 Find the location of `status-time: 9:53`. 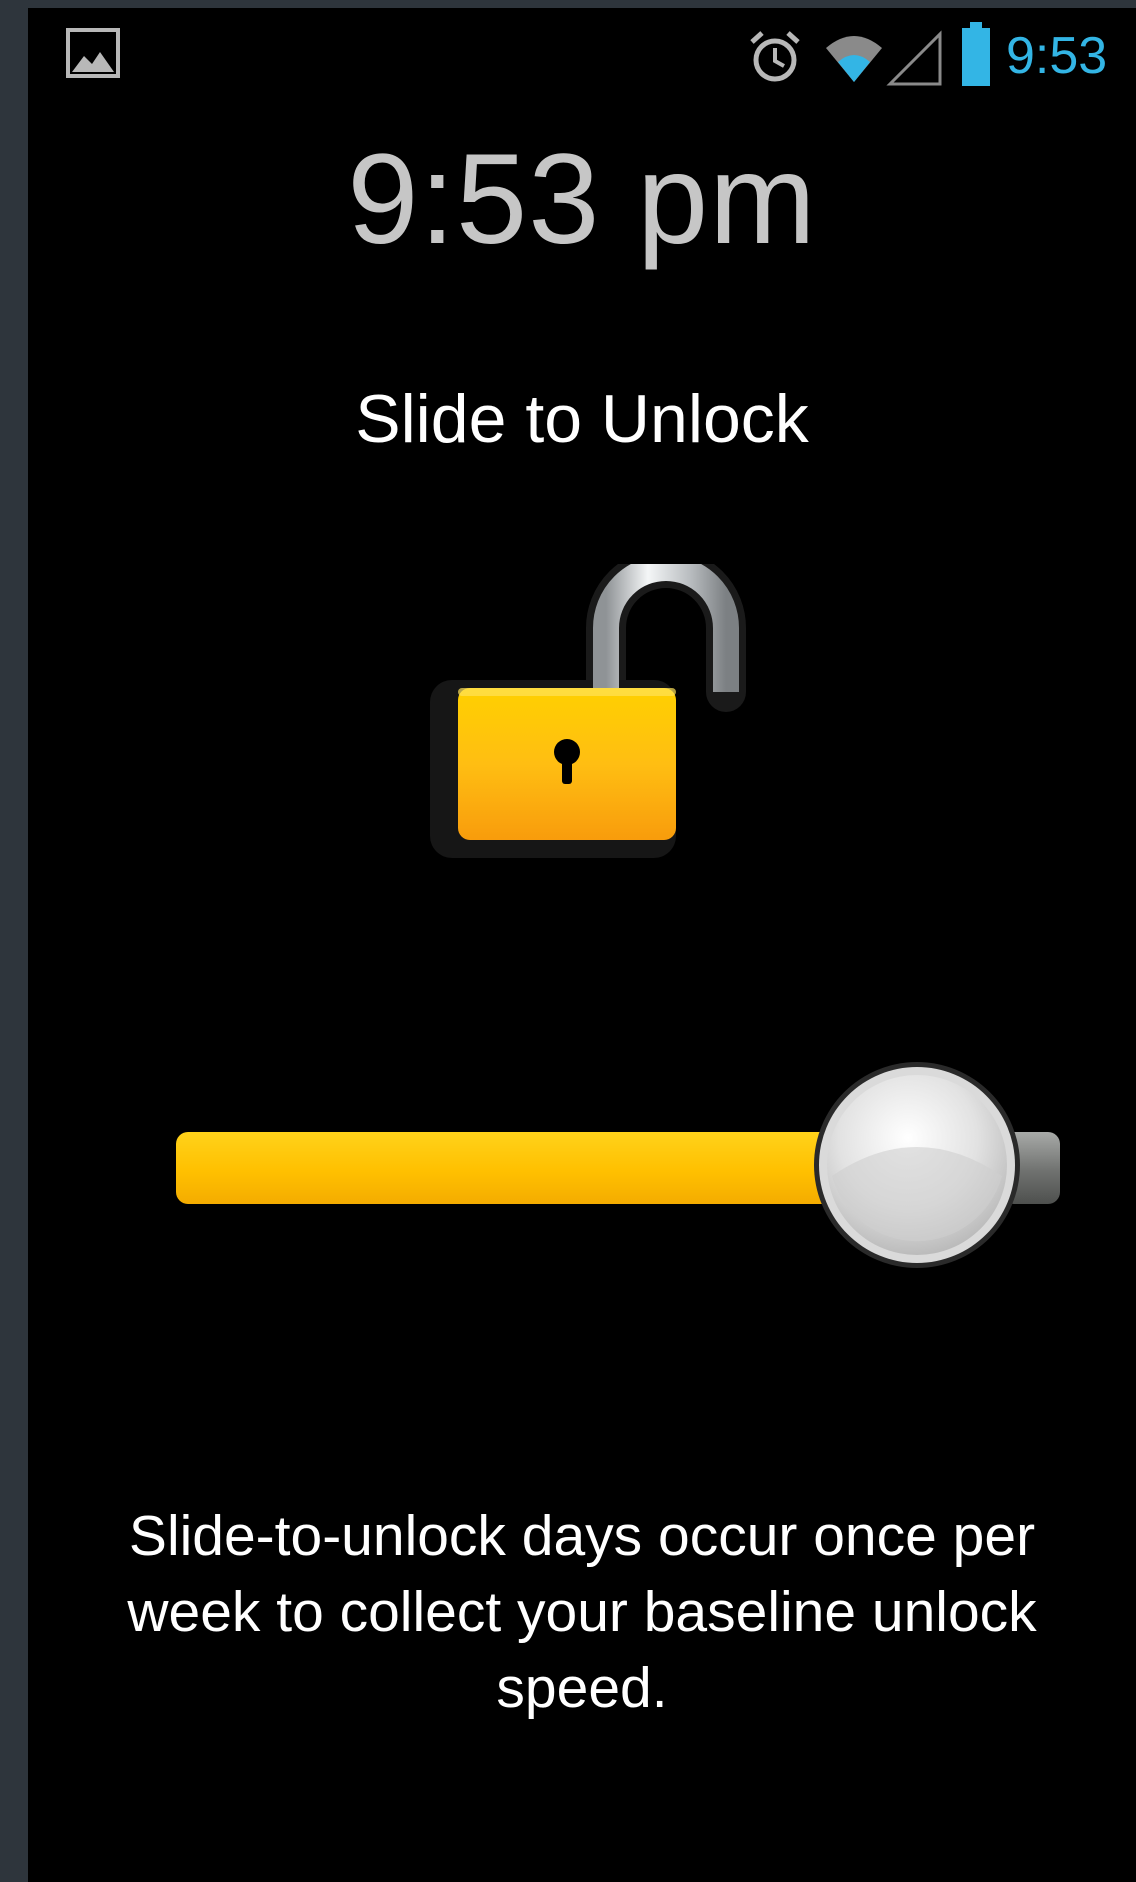

status-time: 9:53 is located at coordinates (1057, 56).